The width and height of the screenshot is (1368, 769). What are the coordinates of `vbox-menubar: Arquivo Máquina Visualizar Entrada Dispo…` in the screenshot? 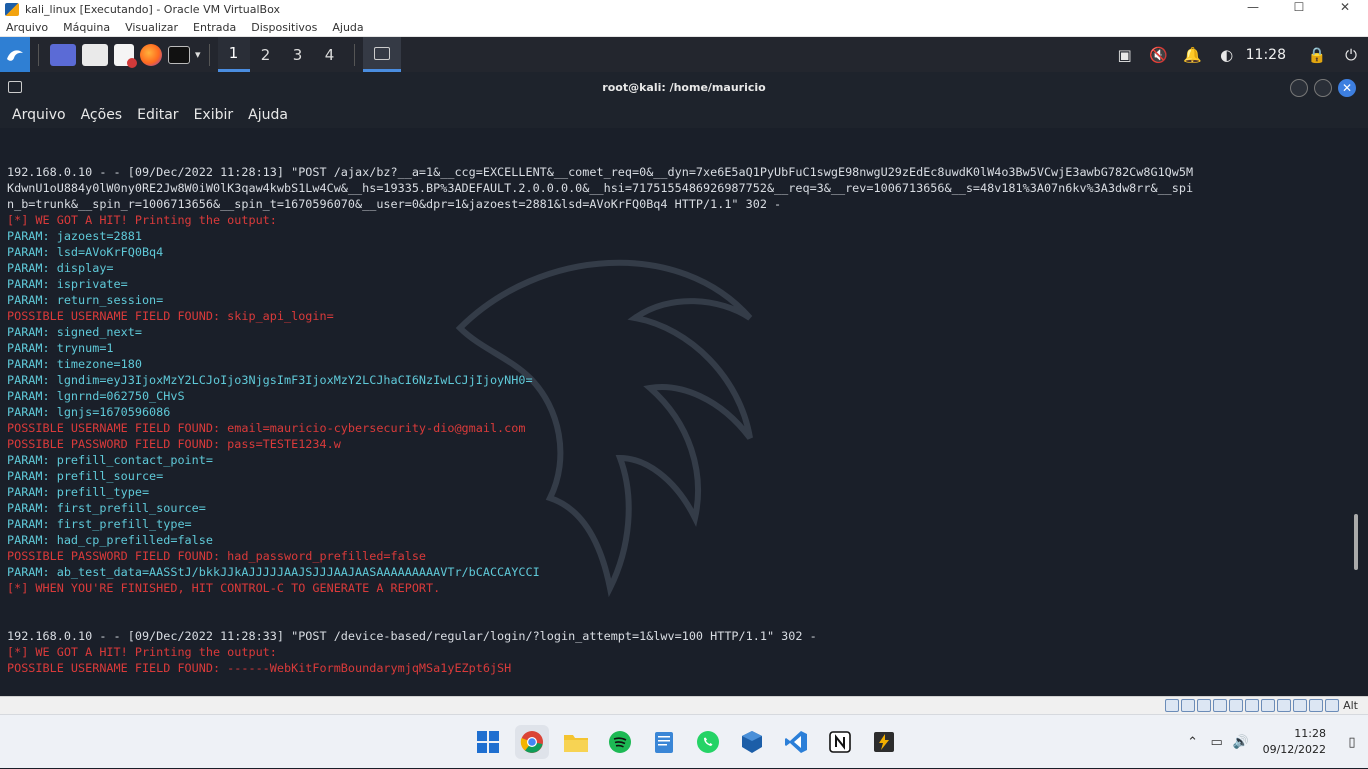 It's located at (684, 27).